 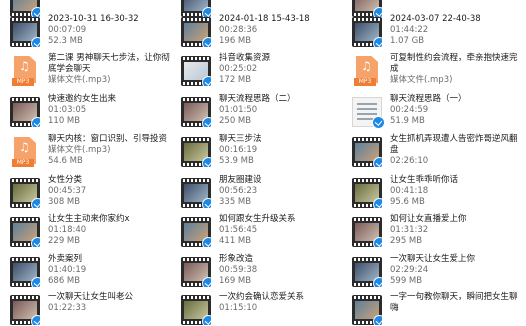 I want to click on file-size: 53.9 MB, so click(x=236, y=161).